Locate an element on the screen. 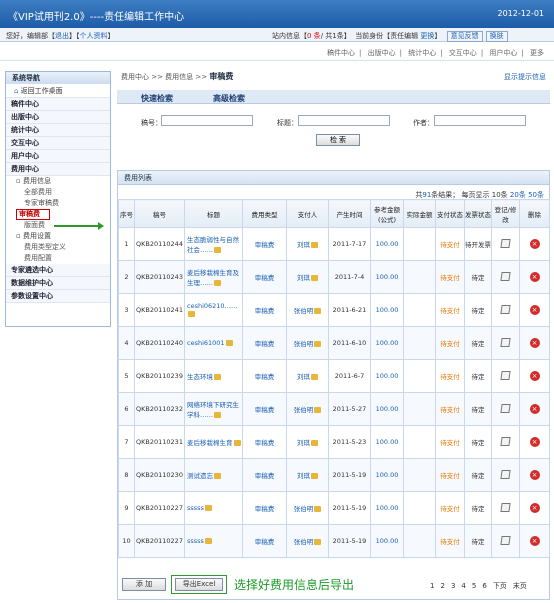 The height and width of the screenshot is (603, 554). page-size-50: 50条 is located at coordinates (536, 195).